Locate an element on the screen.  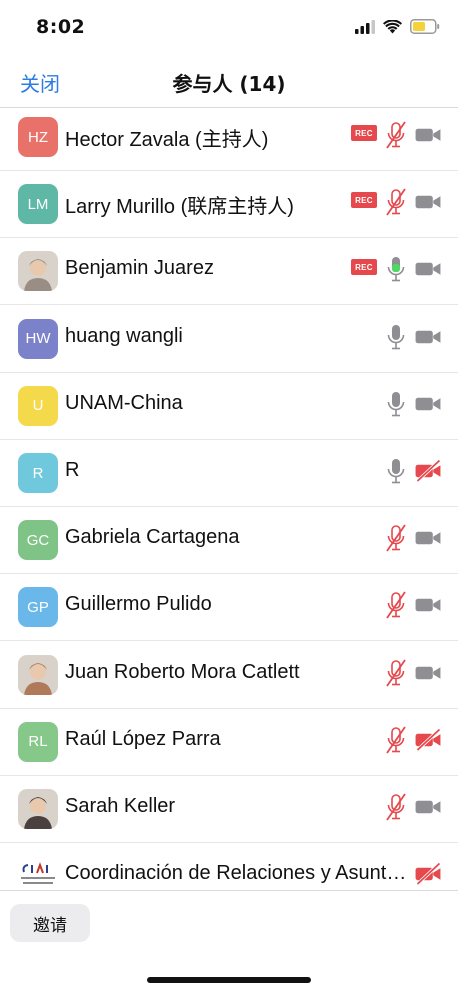
status-bar: 8:02 is located at coordinates (229, 28).